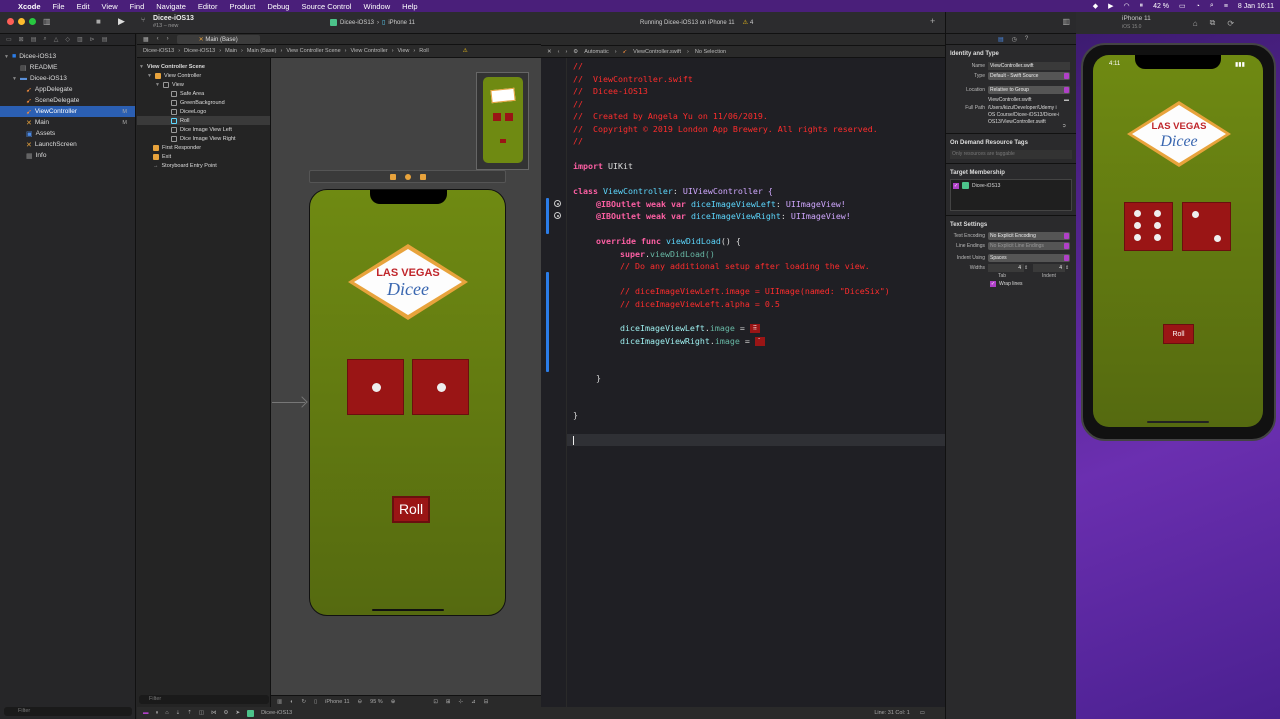 The image size is (1280, 719). What do you see at coordinates (465, 51) in the screenshot?
I see `warning-icon: ⚠` at bounding box center [465, 51].